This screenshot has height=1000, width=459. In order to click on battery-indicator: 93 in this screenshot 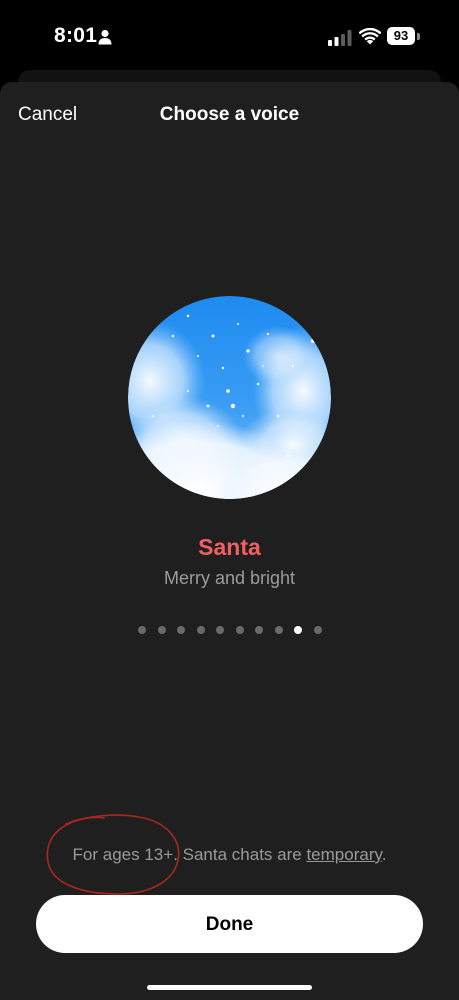, I will do `click(404, 37)`.